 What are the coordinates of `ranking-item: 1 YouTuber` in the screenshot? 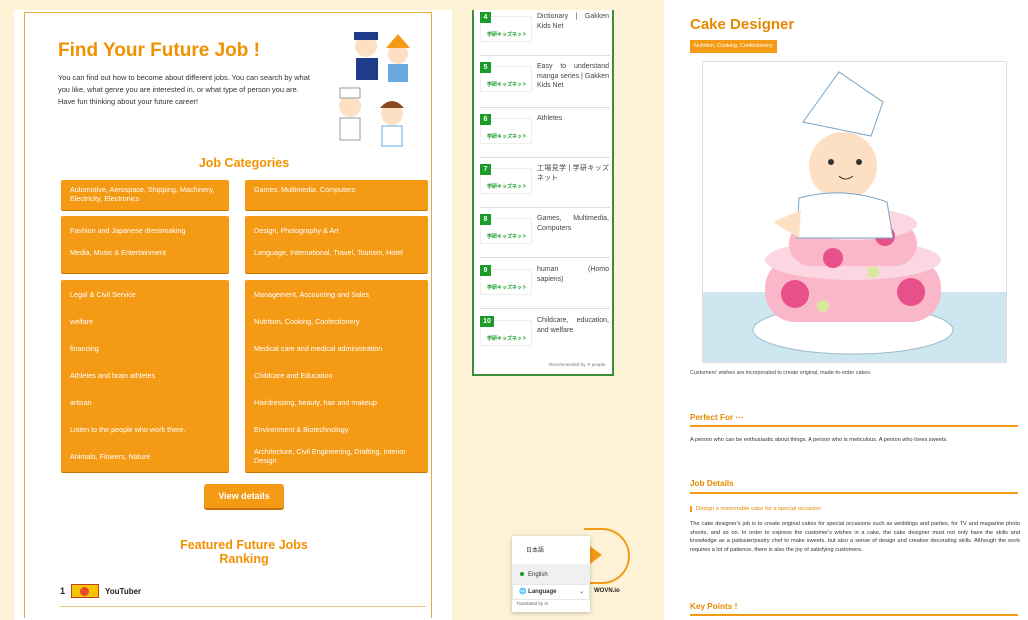 It's located at (100, 591).